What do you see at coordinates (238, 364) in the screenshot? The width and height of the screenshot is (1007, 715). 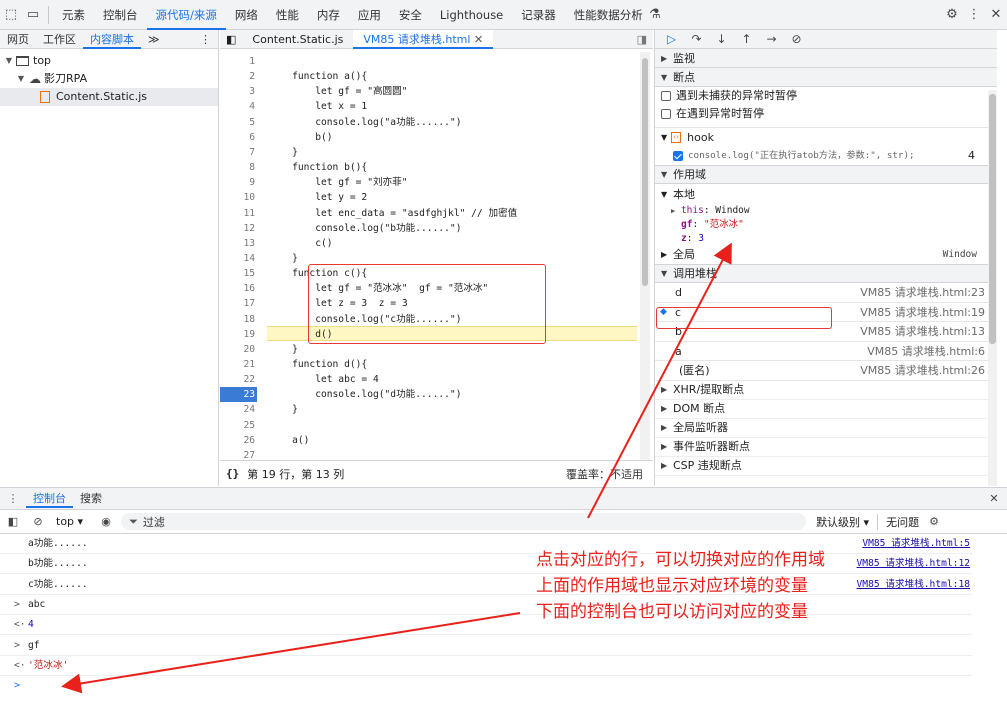 I see `line-number: 21` at bounding box center [238, 364].